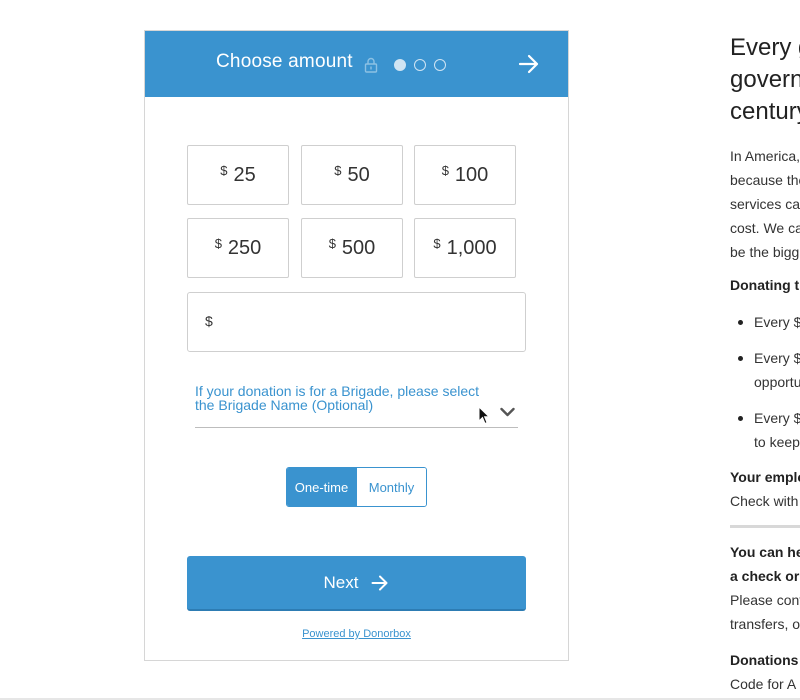  What do you see at coordinates (284, 405) in the screenshot?
I see `brigade-label-line-2: the Brigade Name (Optional)` at bounding box center [284, 405].